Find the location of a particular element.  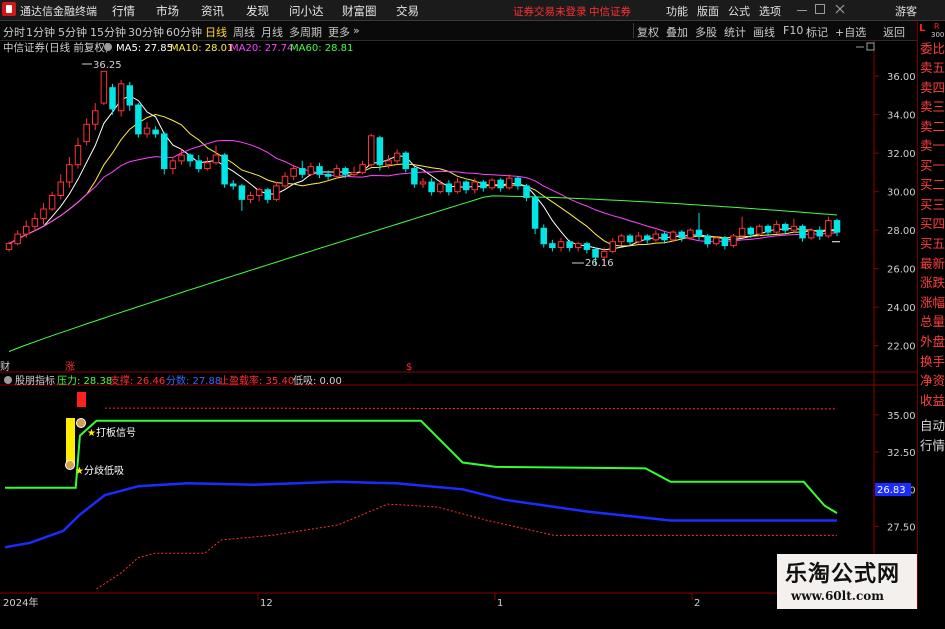

quote-label: 外盘 is located at coordinates (932, 341).